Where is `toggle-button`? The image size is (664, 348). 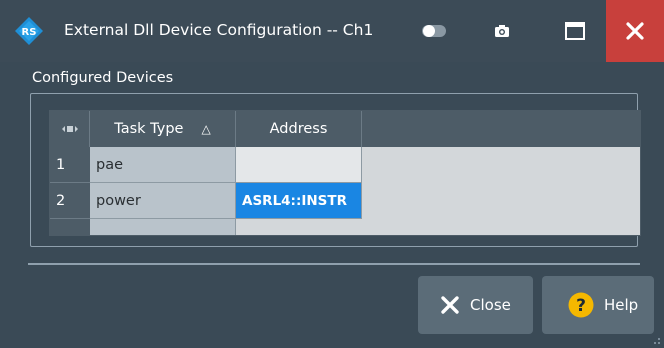 toggle-button is located at coordinates (434, 31).